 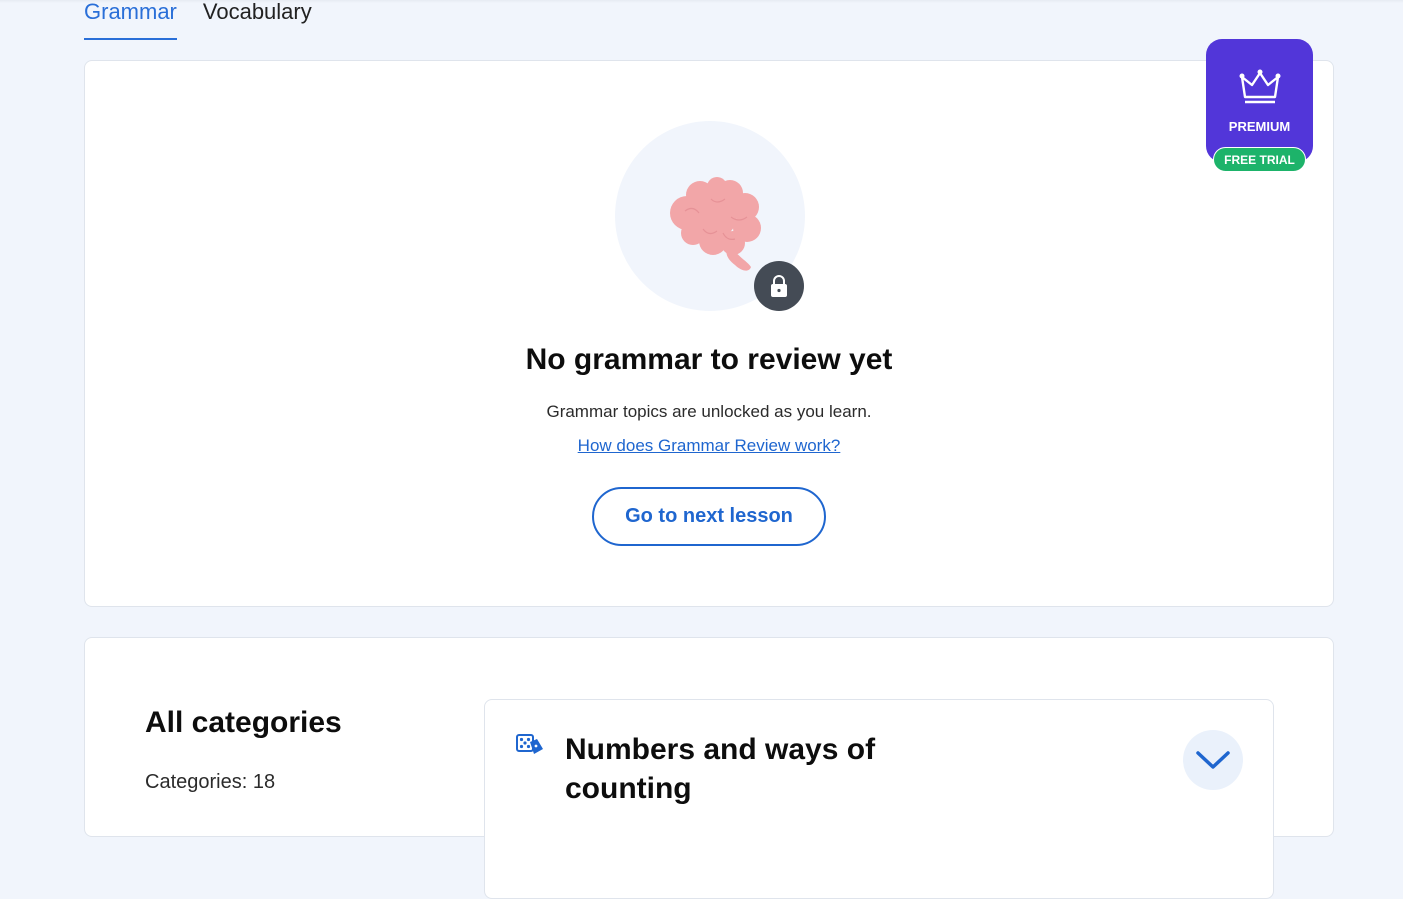 I want to click on grammar-review-help-link: How does Grammar Review work?, so click(x=709, y=446).